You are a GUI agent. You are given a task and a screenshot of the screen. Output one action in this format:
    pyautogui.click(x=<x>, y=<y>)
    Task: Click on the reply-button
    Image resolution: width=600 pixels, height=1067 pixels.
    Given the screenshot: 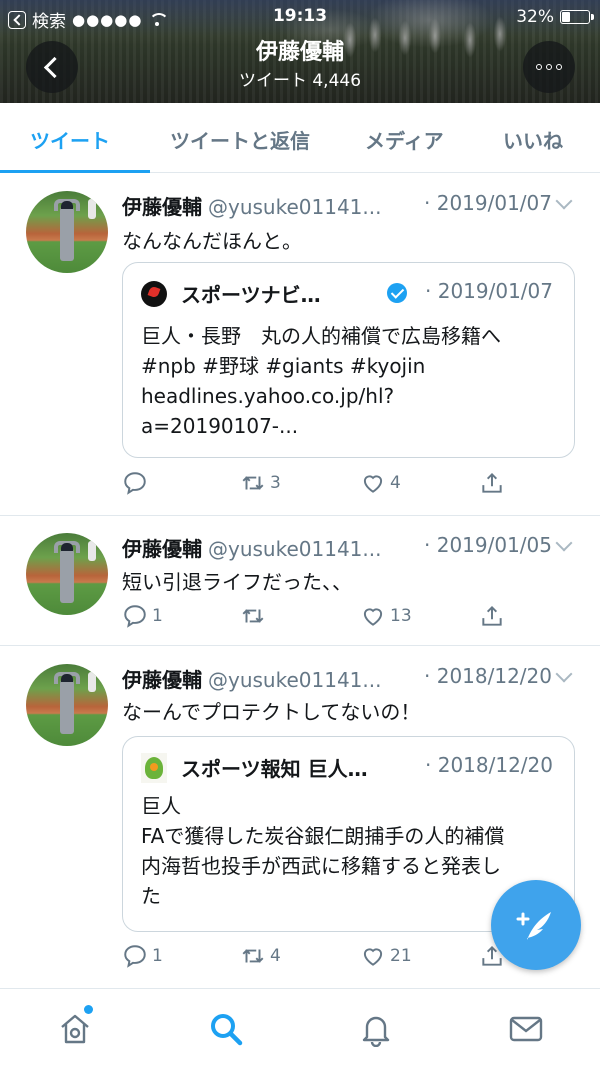 What is the action you would take?
    pyautogui.click(x=137, y=483)
    